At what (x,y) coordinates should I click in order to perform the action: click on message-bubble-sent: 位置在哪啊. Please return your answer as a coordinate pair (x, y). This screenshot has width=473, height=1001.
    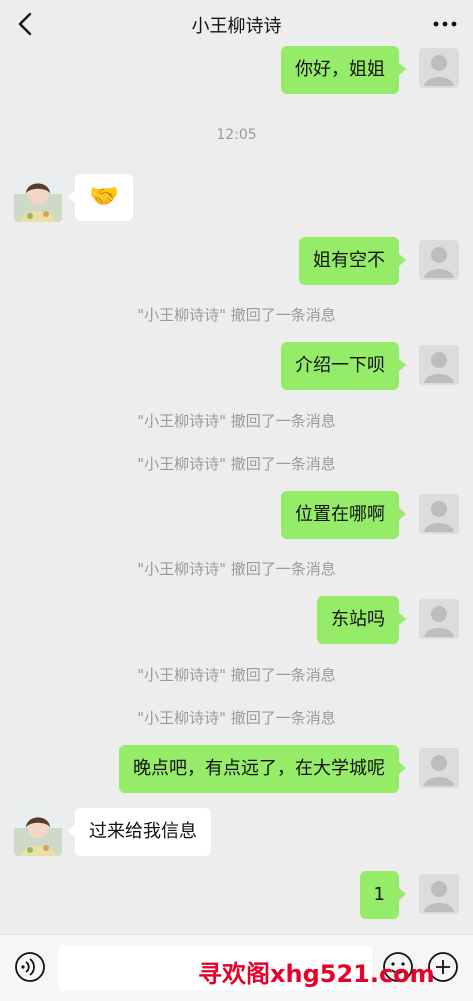
    Looking at the image, I should click on (343, 515).